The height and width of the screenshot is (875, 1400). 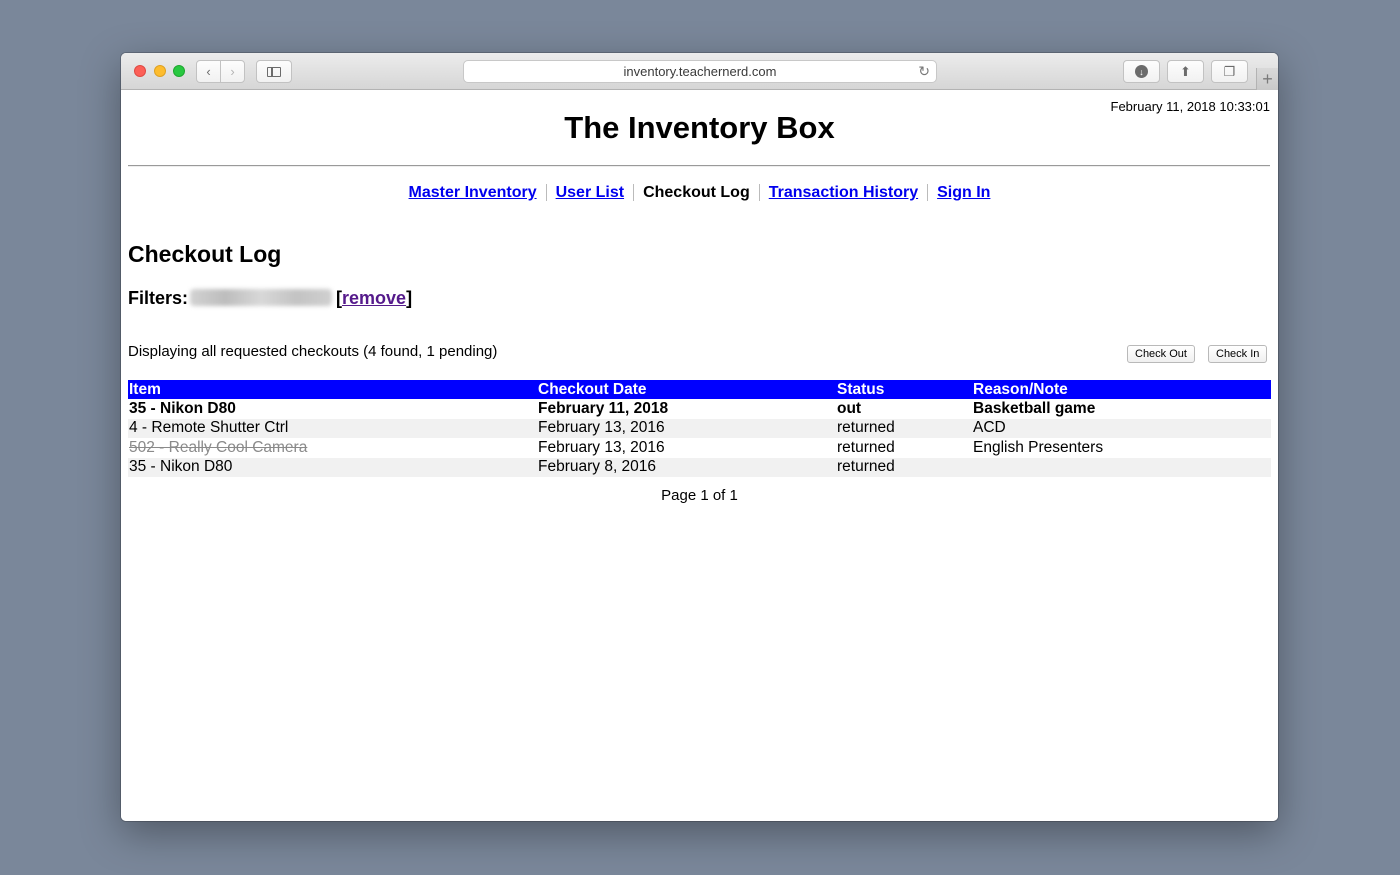 I want to click on address-bar: inventory.teachernerd.com ↻, so click(x=700, y=71).